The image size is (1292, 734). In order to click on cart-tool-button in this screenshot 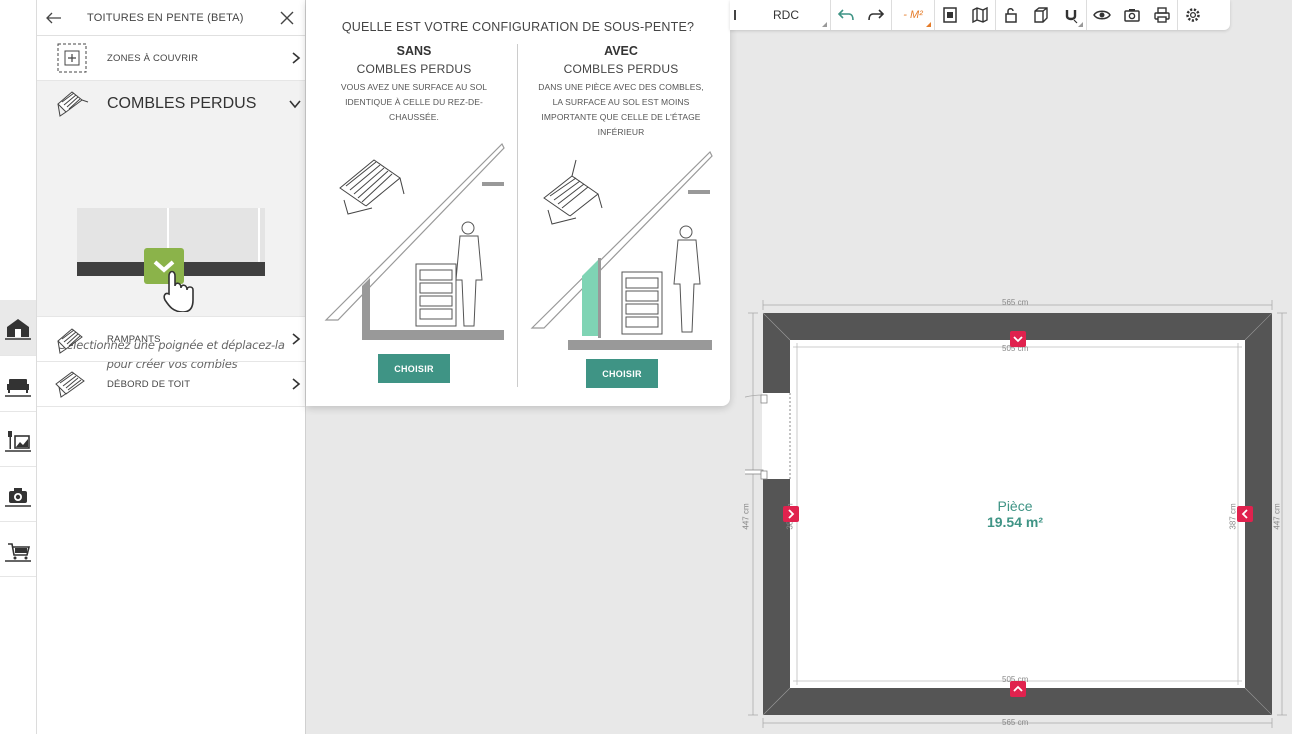, I will do `click(18, 550)`.